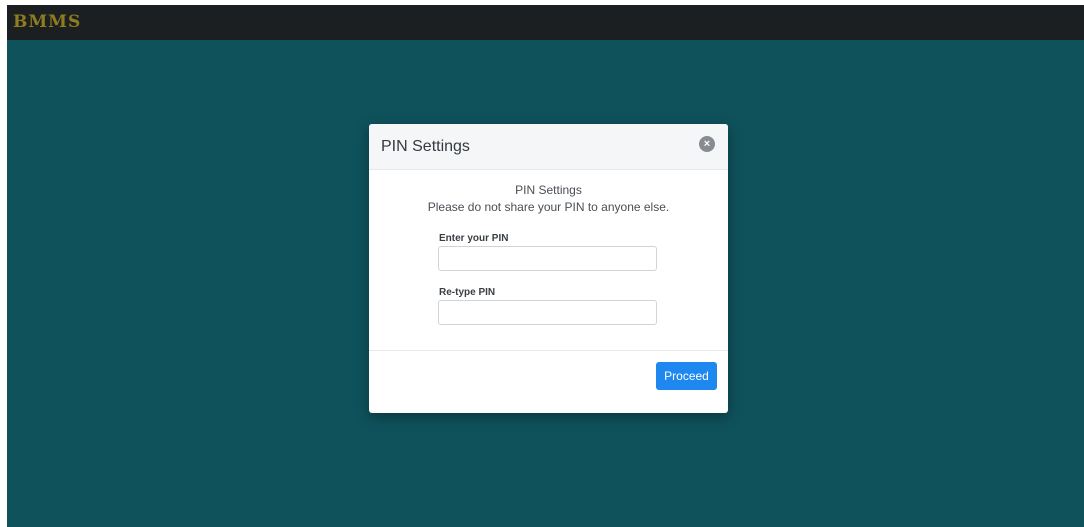 The image size is (1084, 527). What do you see at coordinates (547, 258) in the screenshot?
I see `pin-input` at bounding box center [547, 258].